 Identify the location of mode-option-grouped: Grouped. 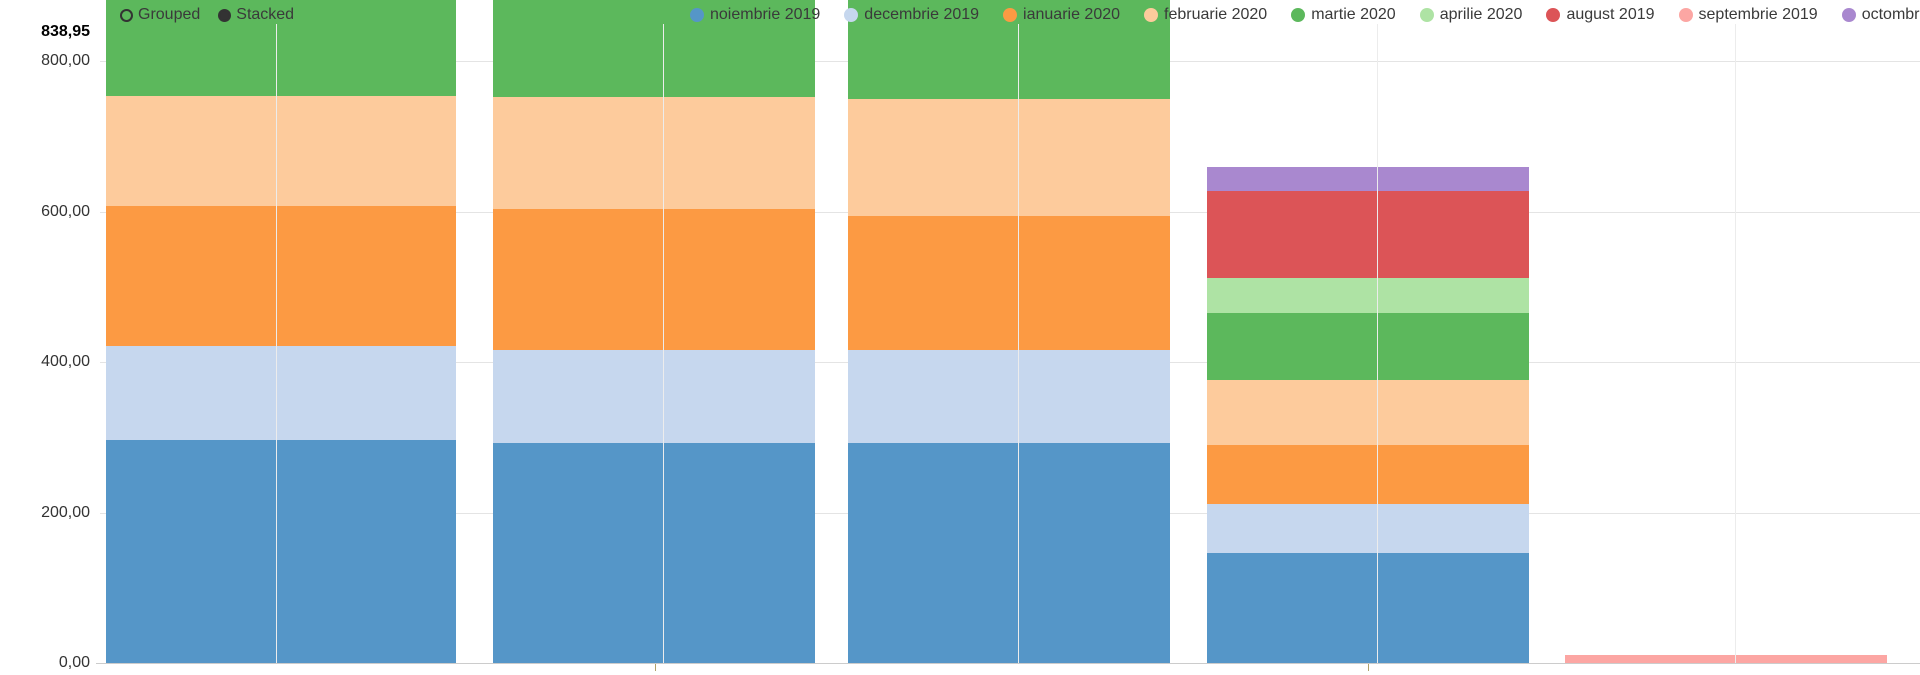
(160, 15).